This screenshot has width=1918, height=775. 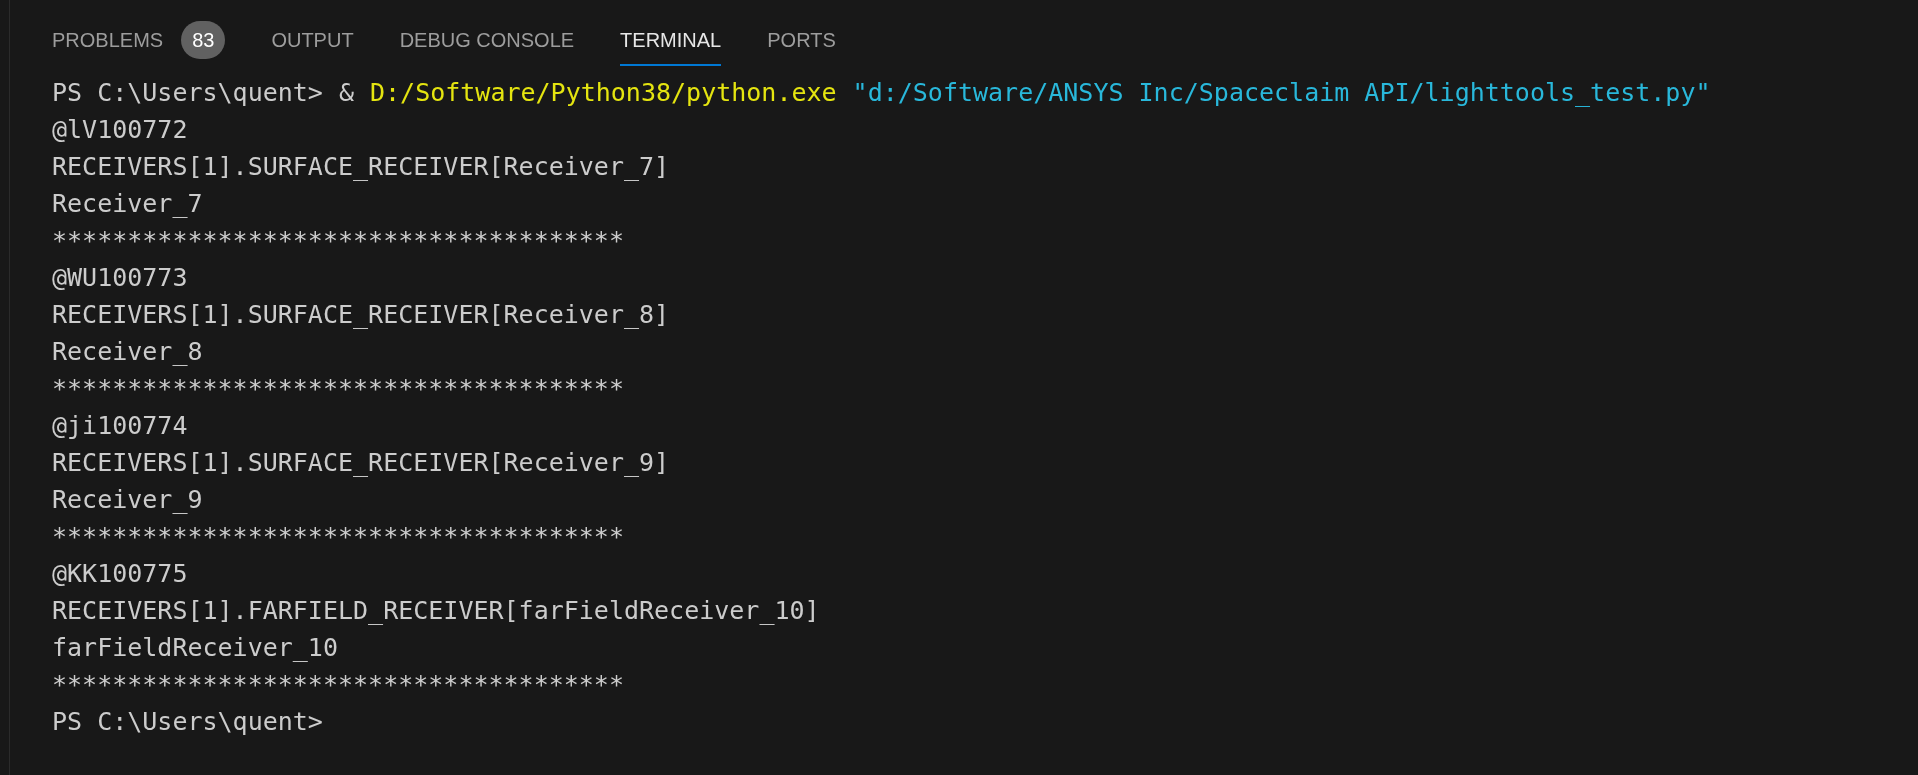 I want to click on output-line: Receiver_7, so click(x=127, y=203).